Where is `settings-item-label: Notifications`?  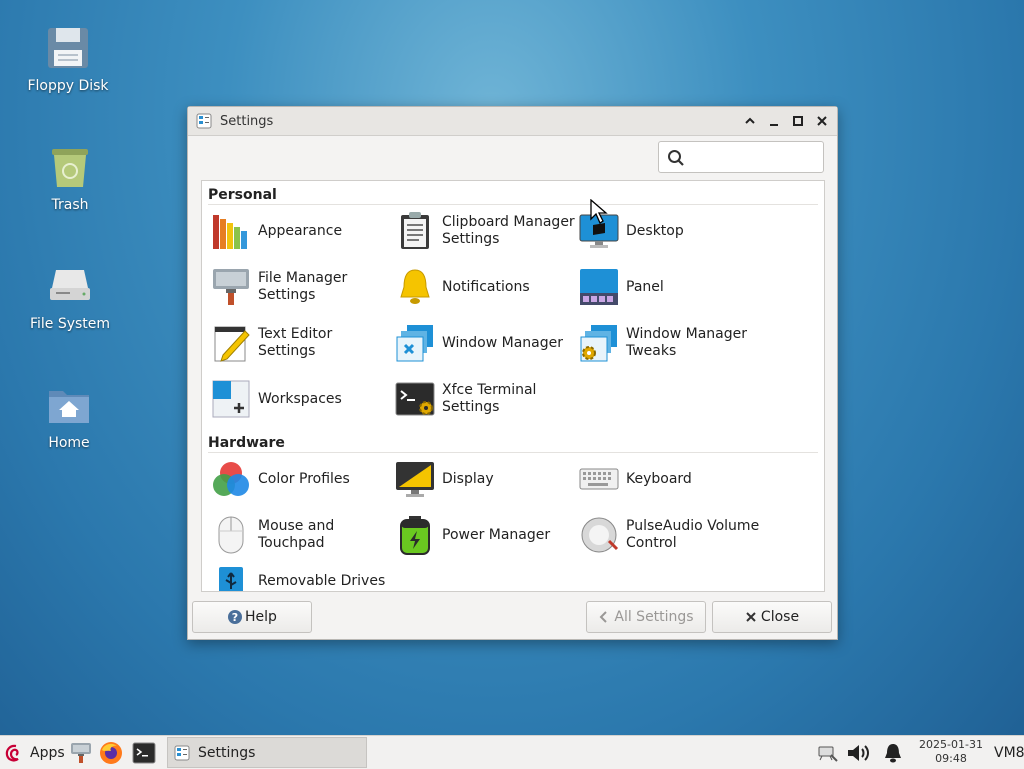
settings-item-label: Notifications is located at coordinates (486, 286).